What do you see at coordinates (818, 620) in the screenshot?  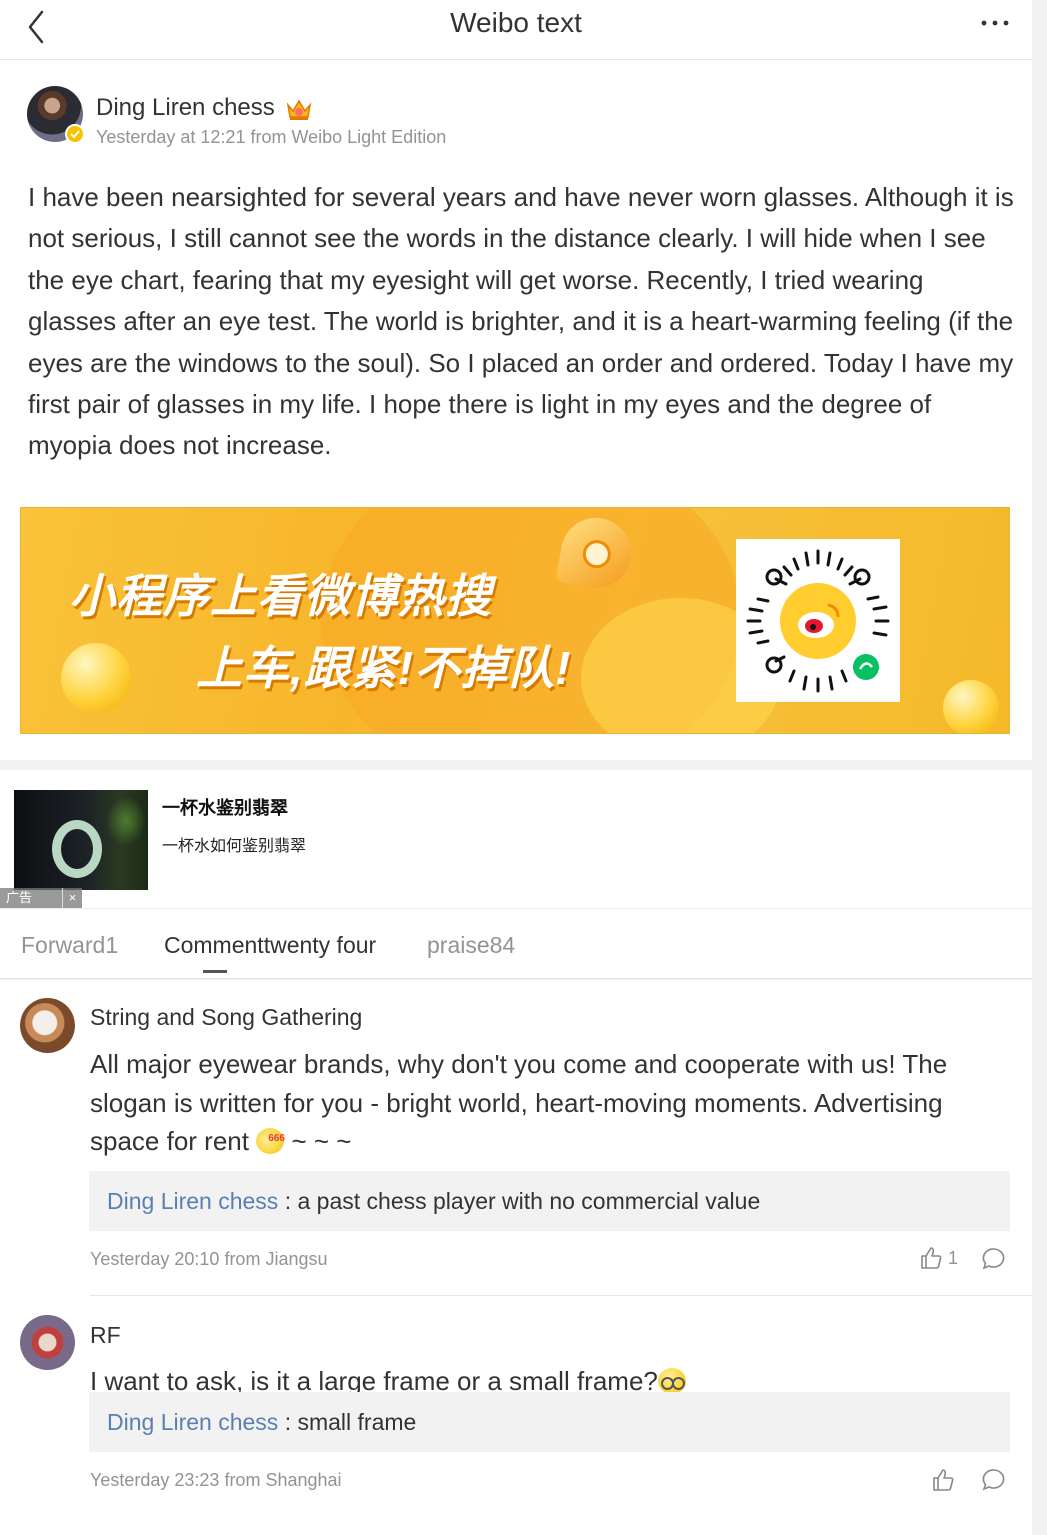 I see `weibo-qr-code-icon` at bounding box center [818, 620].